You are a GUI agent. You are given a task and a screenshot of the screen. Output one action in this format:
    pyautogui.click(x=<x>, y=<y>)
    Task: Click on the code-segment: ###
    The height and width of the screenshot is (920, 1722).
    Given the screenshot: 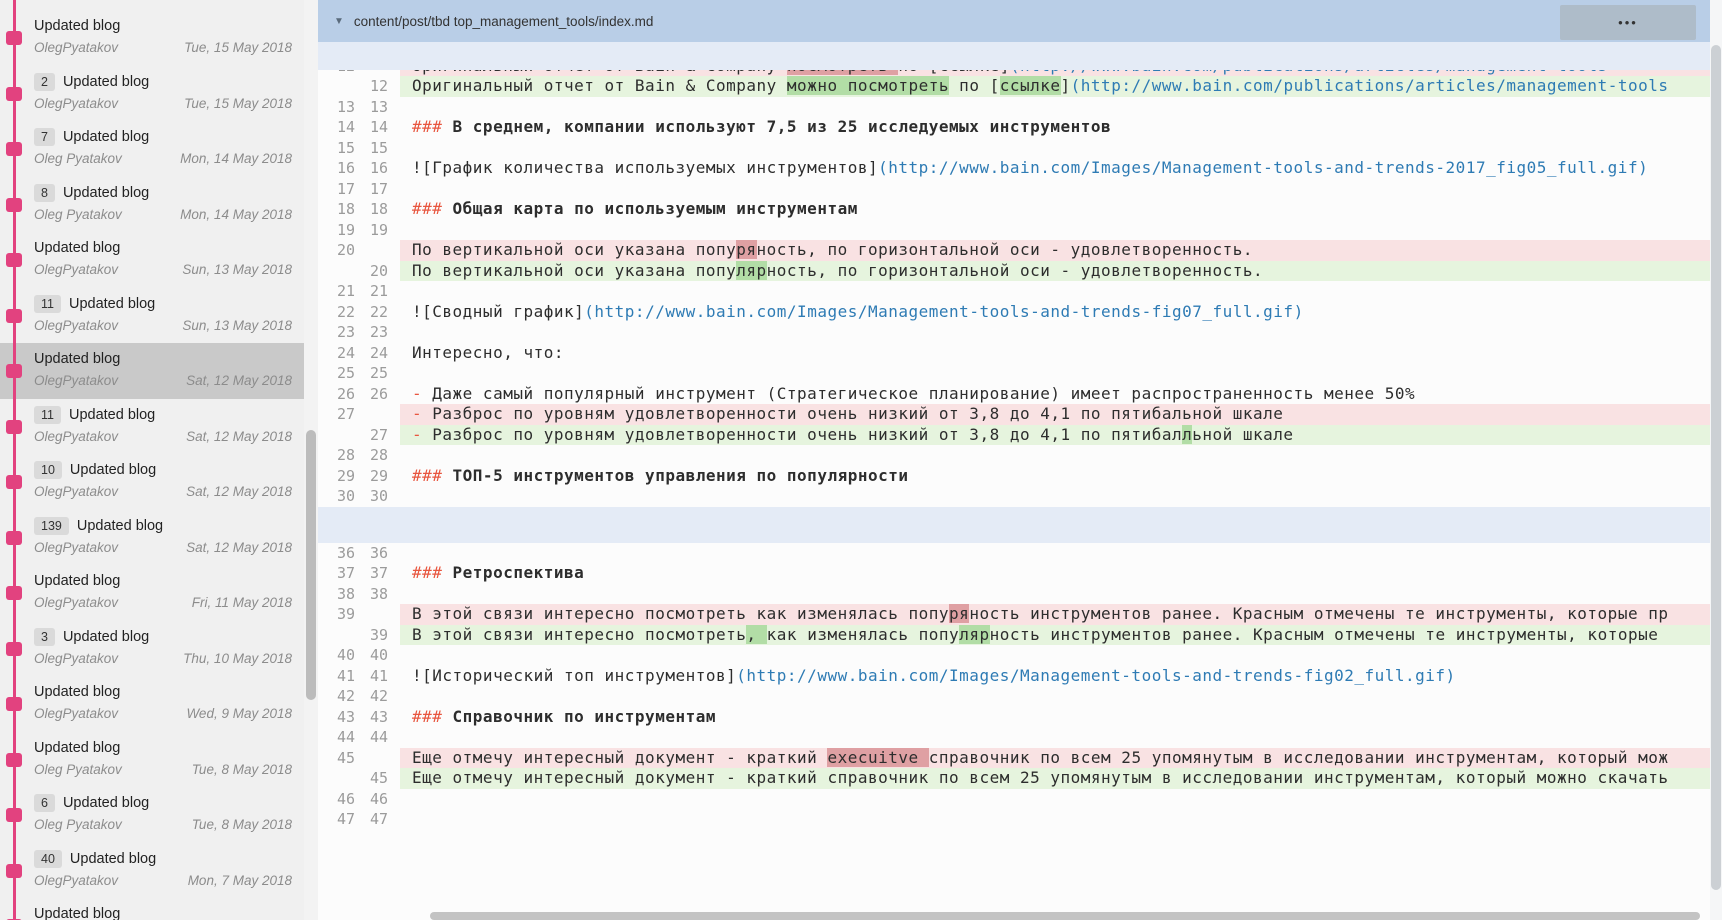 What is the action you would take?
    pyautogui.click(x=432, y=716)
    